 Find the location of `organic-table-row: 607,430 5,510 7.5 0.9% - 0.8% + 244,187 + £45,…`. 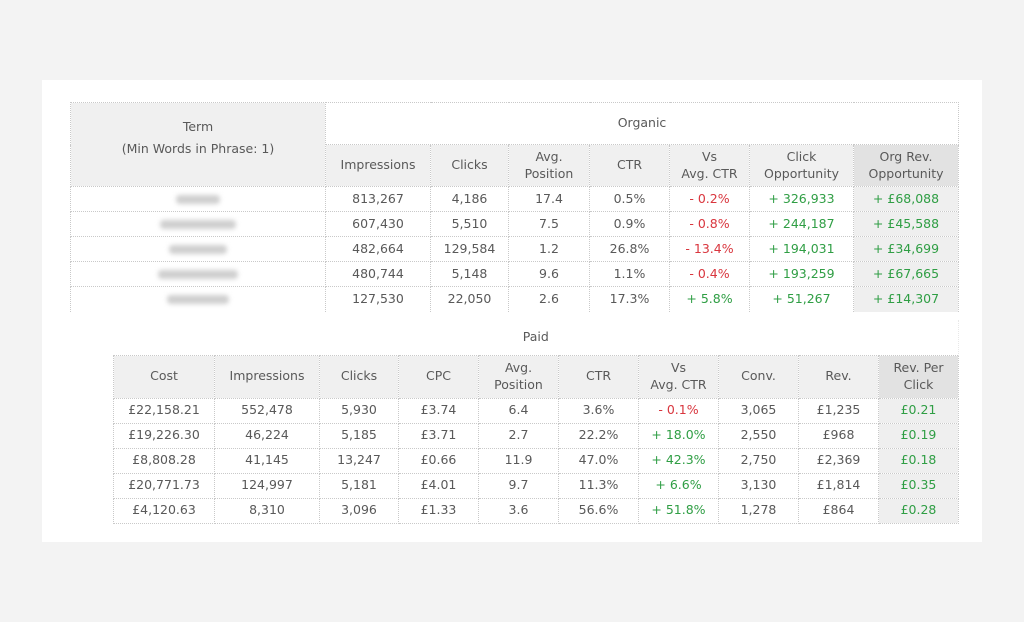

organic-table-row: 607,430 5,510 7.5 0.9% - 0.8% + 244,187 + £45,… is located at coordinates (514, 224).